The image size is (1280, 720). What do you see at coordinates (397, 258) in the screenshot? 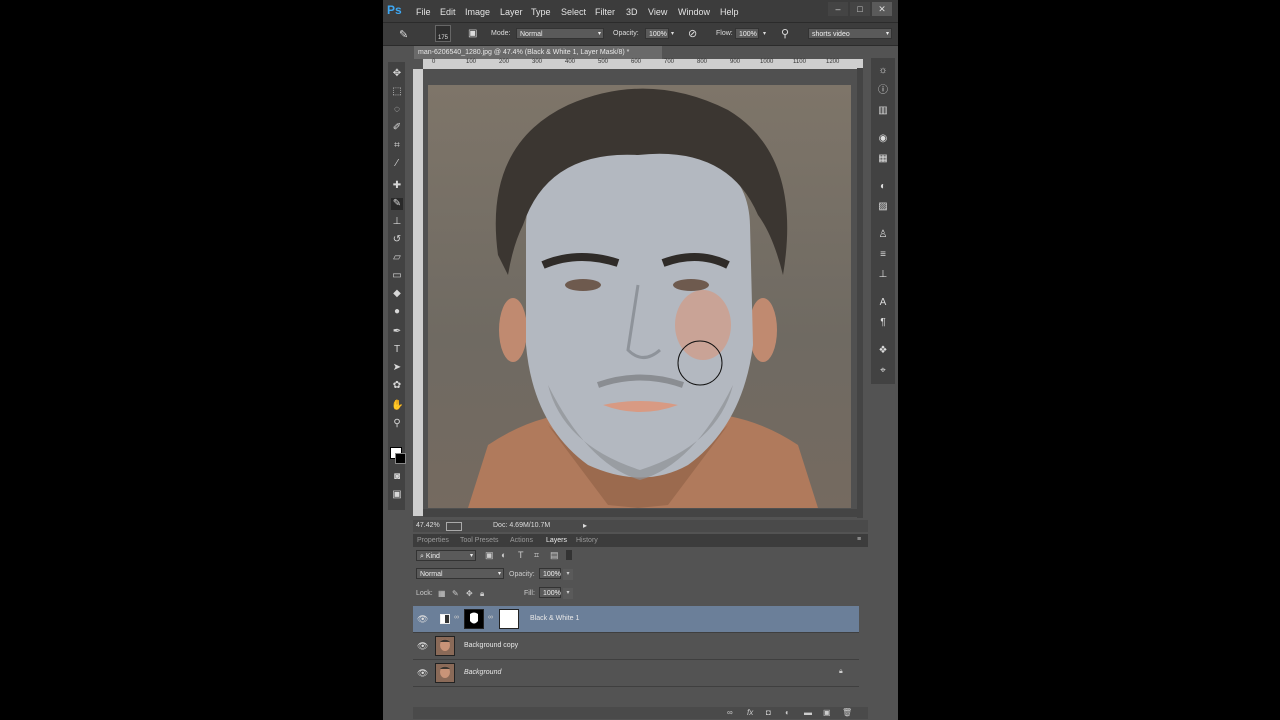
I see `eraser-tool-icon: ▱` at bounding box center [397, 258].